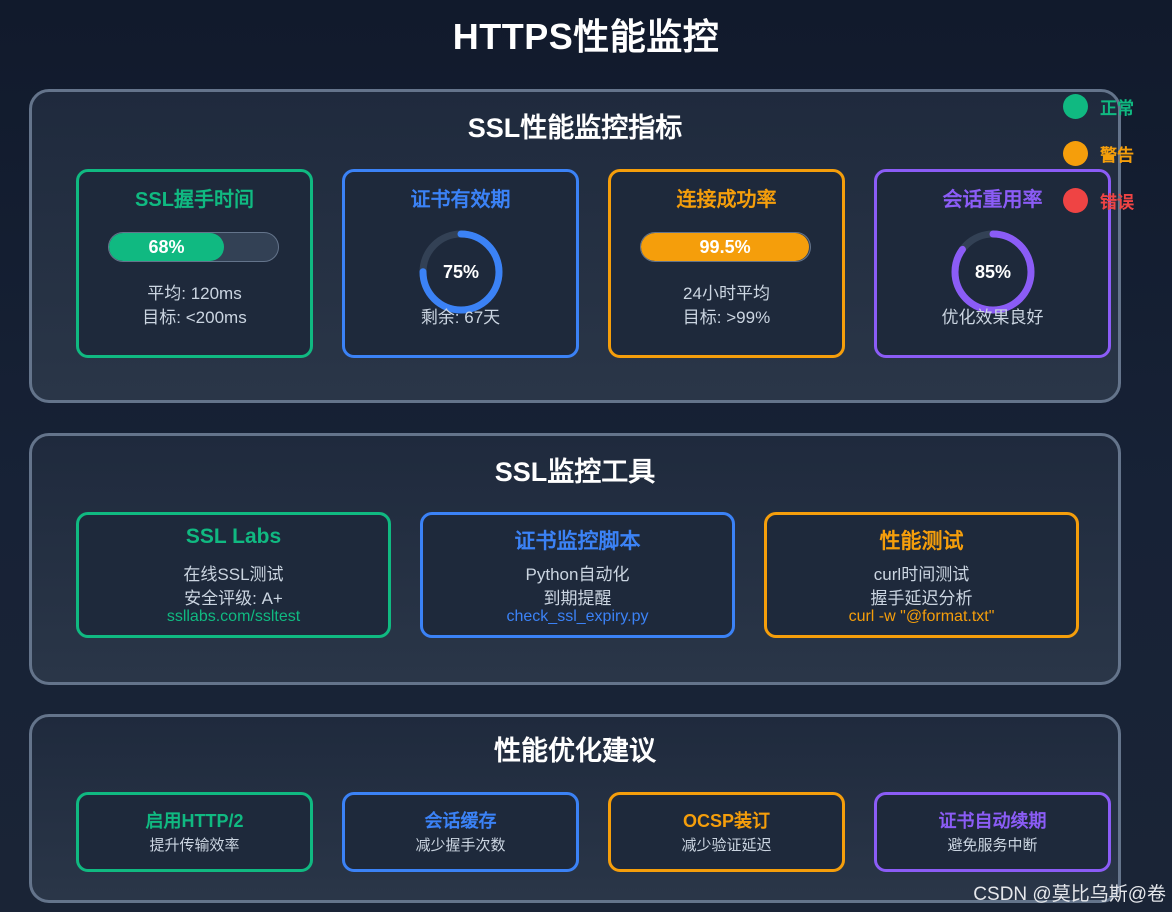 This screenshot has width=1172, height=912. What do you see at coordinates (921, 617) in the screenshot?
I see `perf-test-command: curl -w "@format.txt"` at bounding box center [921, 617].